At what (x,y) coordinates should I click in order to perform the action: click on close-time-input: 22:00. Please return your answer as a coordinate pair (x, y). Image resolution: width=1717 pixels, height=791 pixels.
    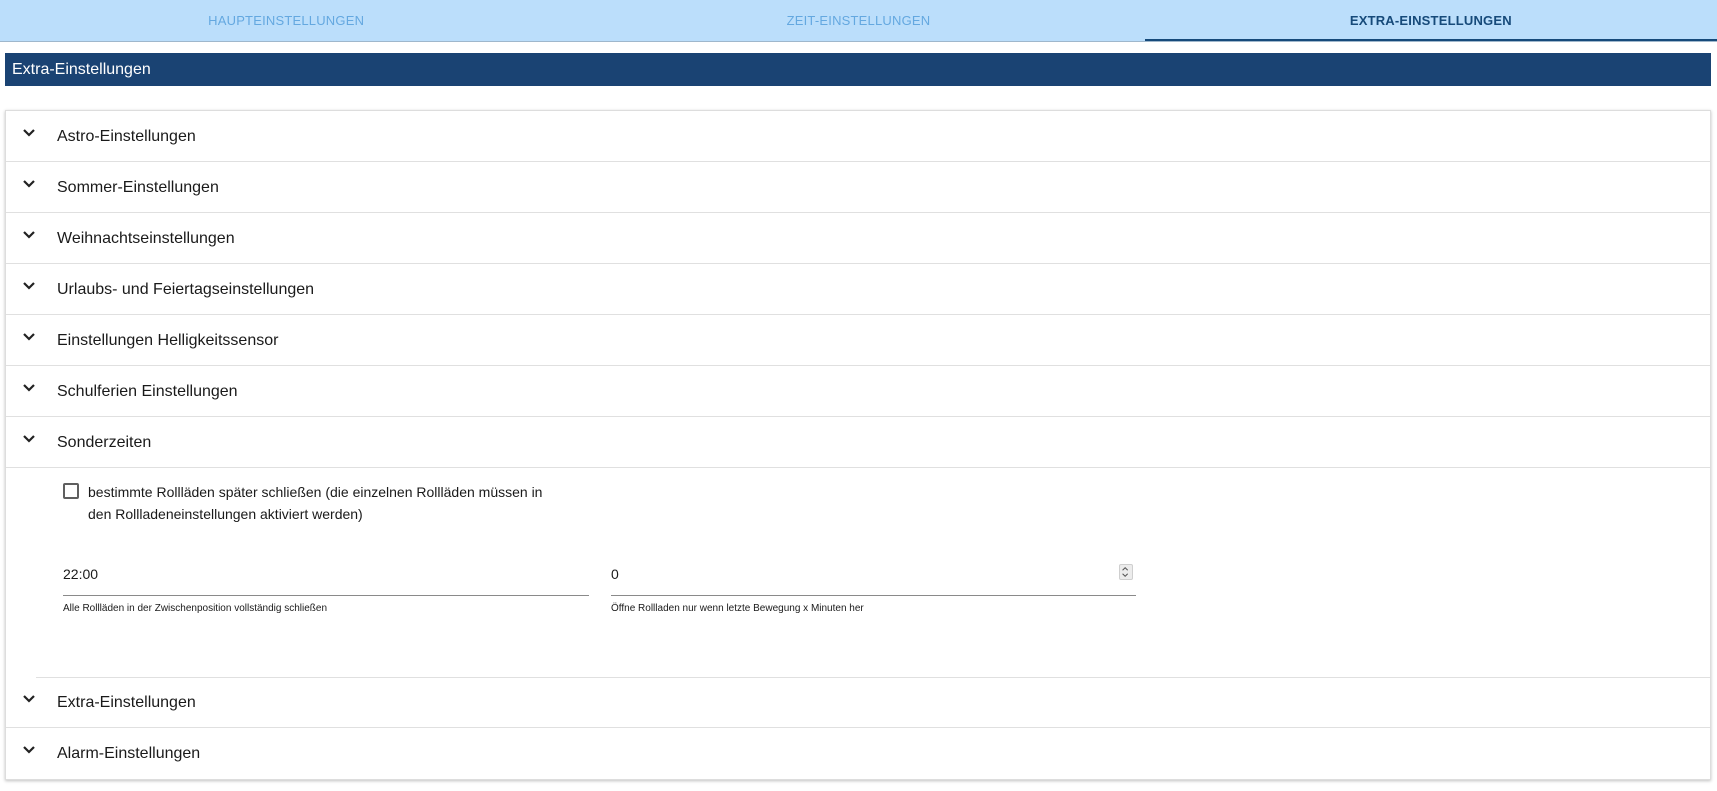
    Looking at the image, I should click on (80, 574).